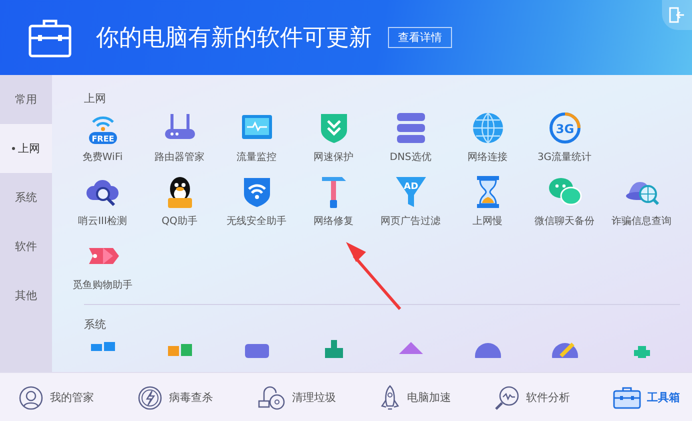 This screenshot has width=692, height=421. I want to click on sidebar-tab: 上网, so click(26, 148).